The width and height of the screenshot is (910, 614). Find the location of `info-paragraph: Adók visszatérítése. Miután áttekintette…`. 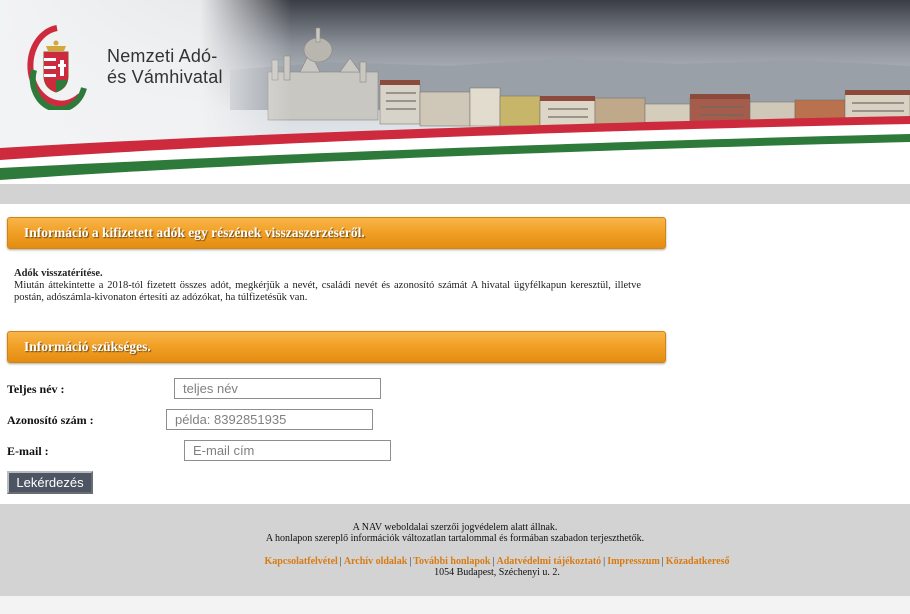

info-paragraph: Adók visszatérítése. Miután áttekintette… is located at coordinates (327, 286).